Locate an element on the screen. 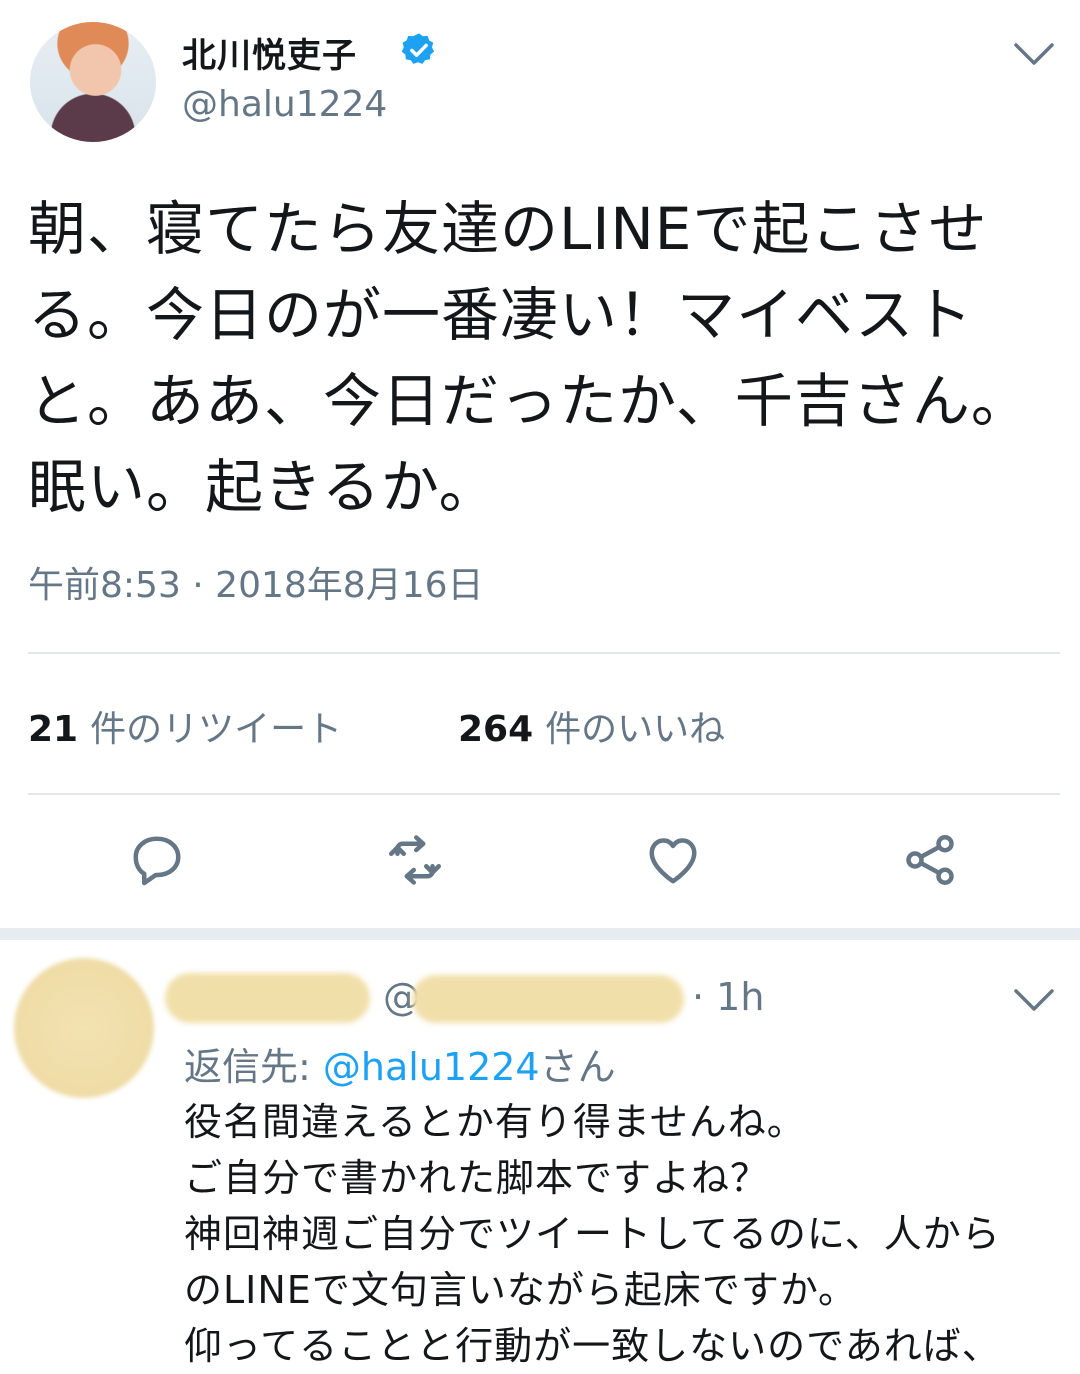 The width and height of the screenshot is (1080, 1374). reply-handle-redacted is located at coordinates (548, 999).